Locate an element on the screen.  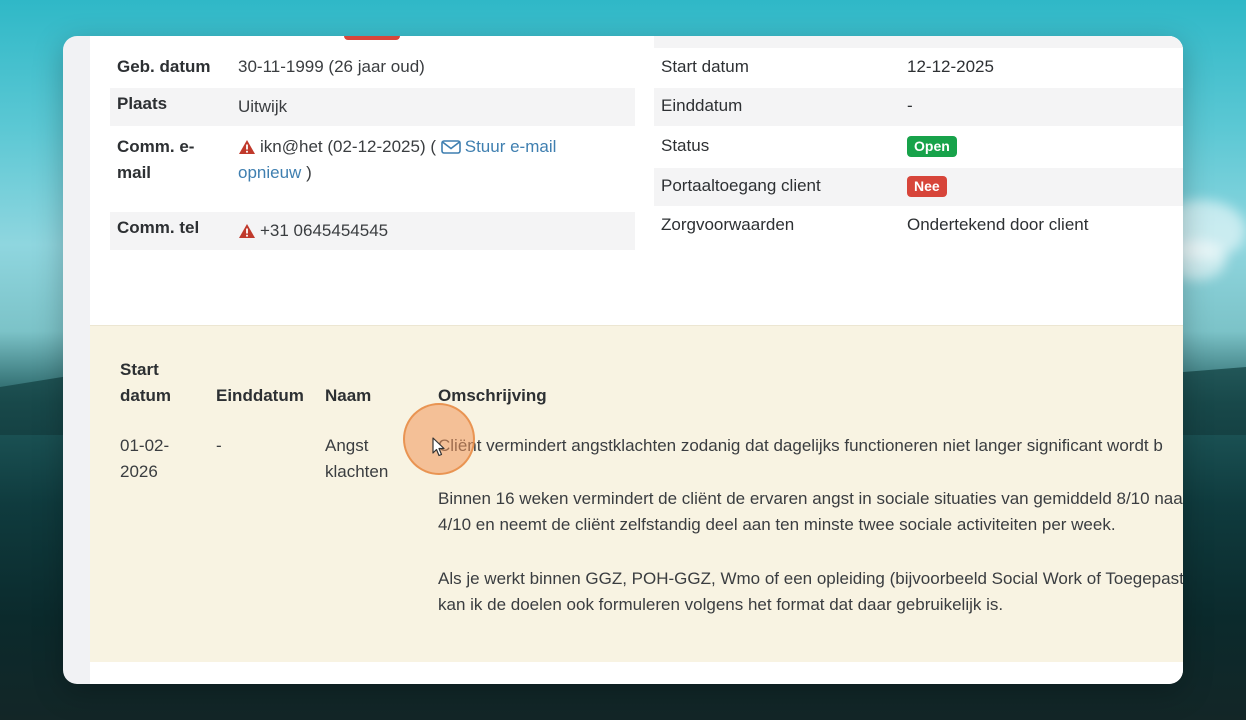
start-date-value: 12-12-2025 is located at coordinates (950, 66).